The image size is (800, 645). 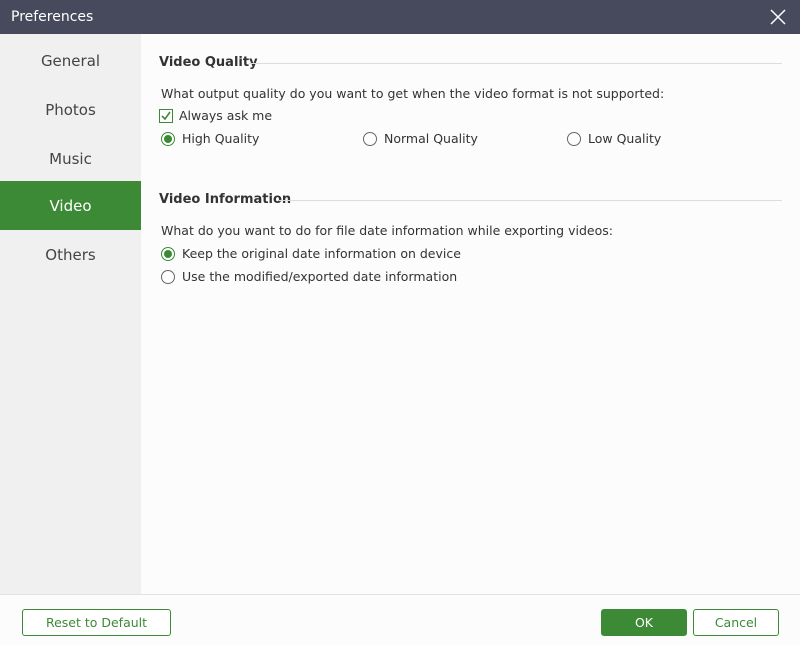 I want to click on radio-high-quality: High Quality, so click(x=210, y=138).